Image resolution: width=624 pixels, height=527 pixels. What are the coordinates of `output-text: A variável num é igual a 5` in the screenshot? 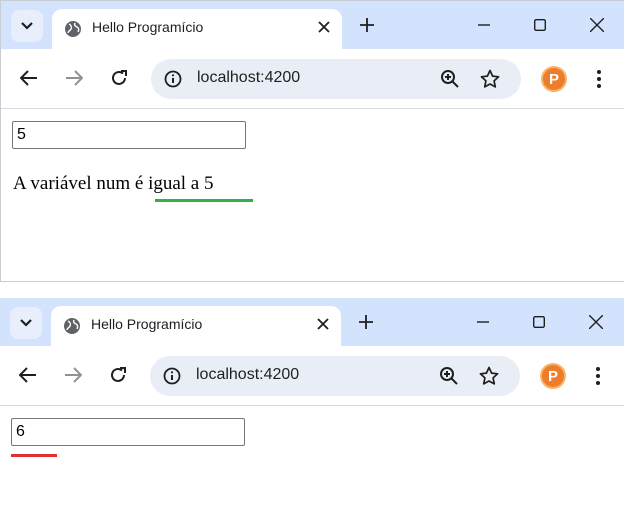 It's located at (113, 183).